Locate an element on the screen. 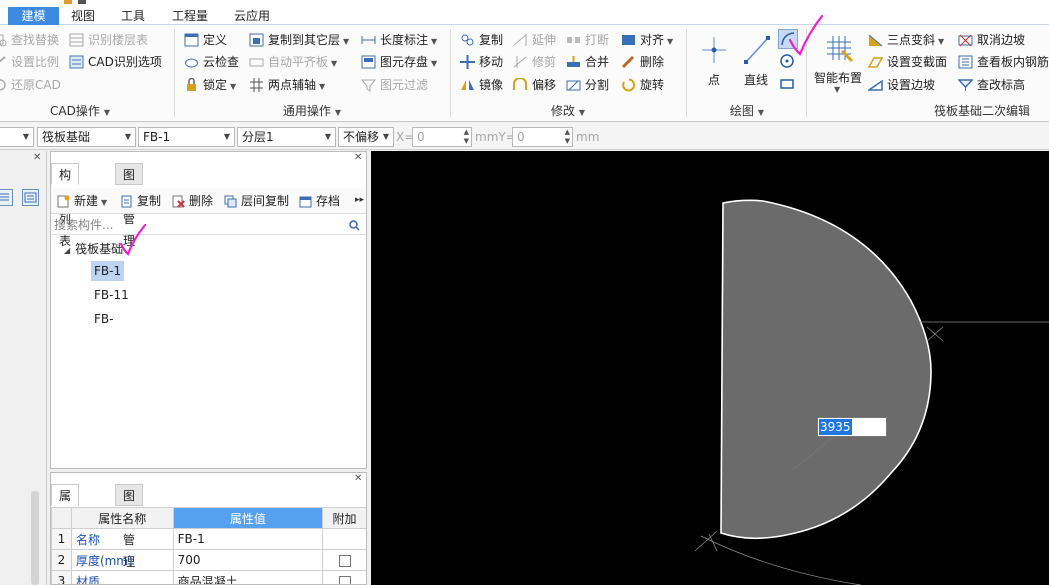  menu-tab-tools: 工具 is located at coordinates (133, 16).